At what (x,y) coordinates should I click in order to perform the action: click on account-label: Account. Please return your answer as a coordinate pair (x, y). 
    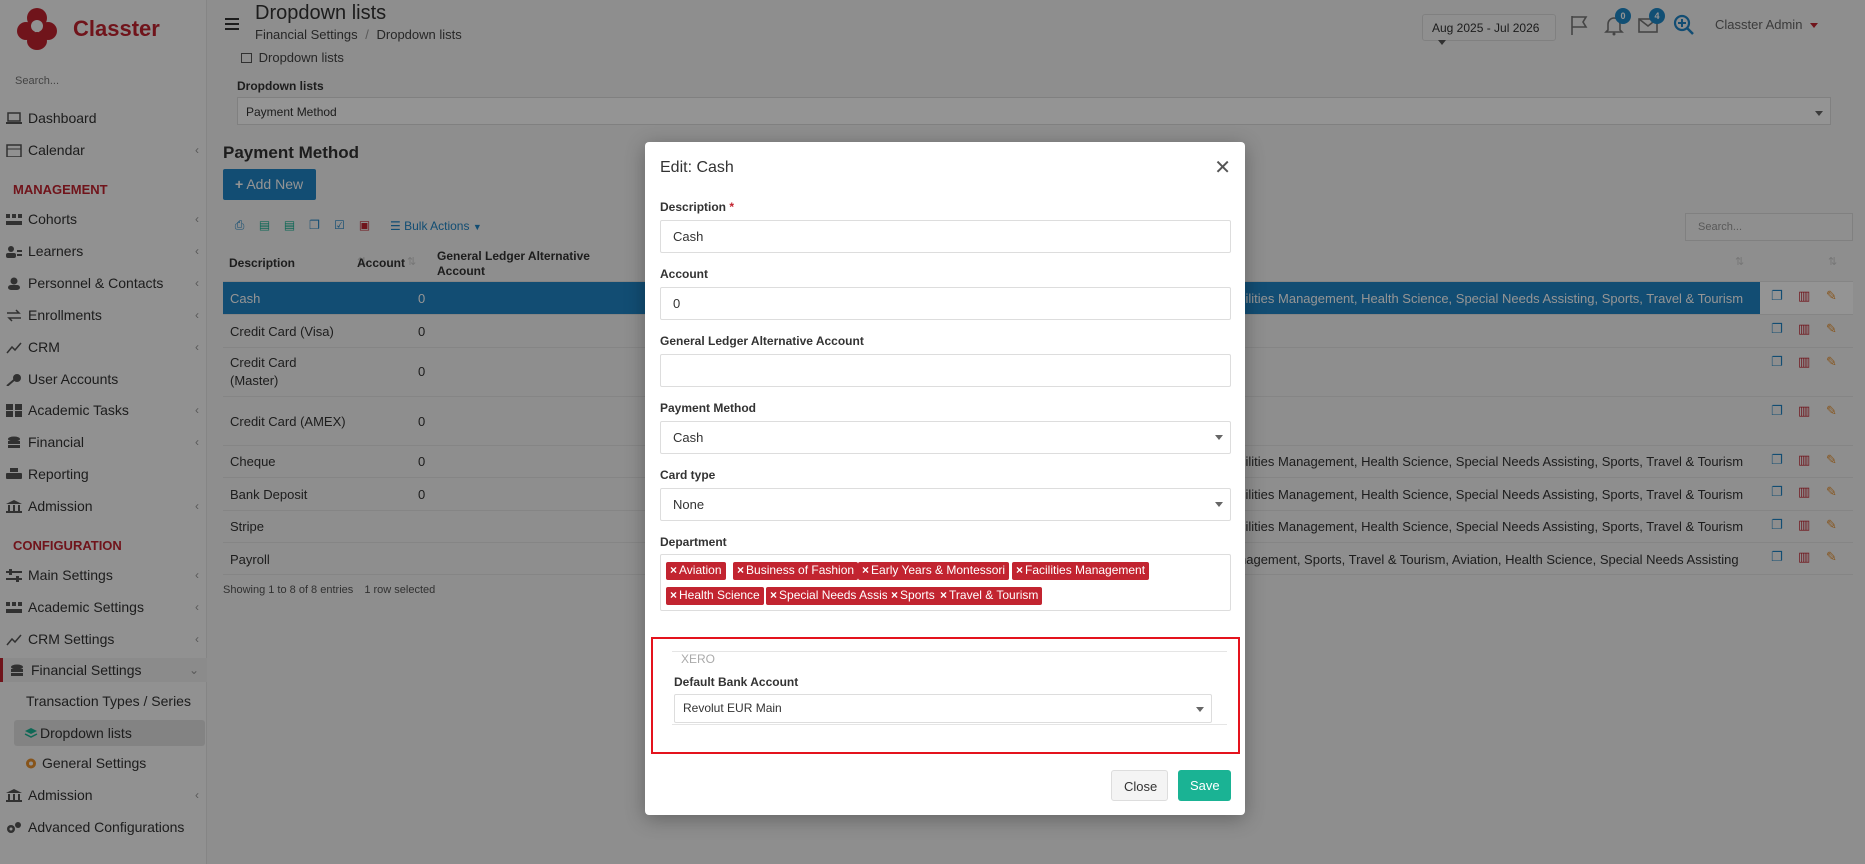
    Looking at the image, I should click on (684, 274).